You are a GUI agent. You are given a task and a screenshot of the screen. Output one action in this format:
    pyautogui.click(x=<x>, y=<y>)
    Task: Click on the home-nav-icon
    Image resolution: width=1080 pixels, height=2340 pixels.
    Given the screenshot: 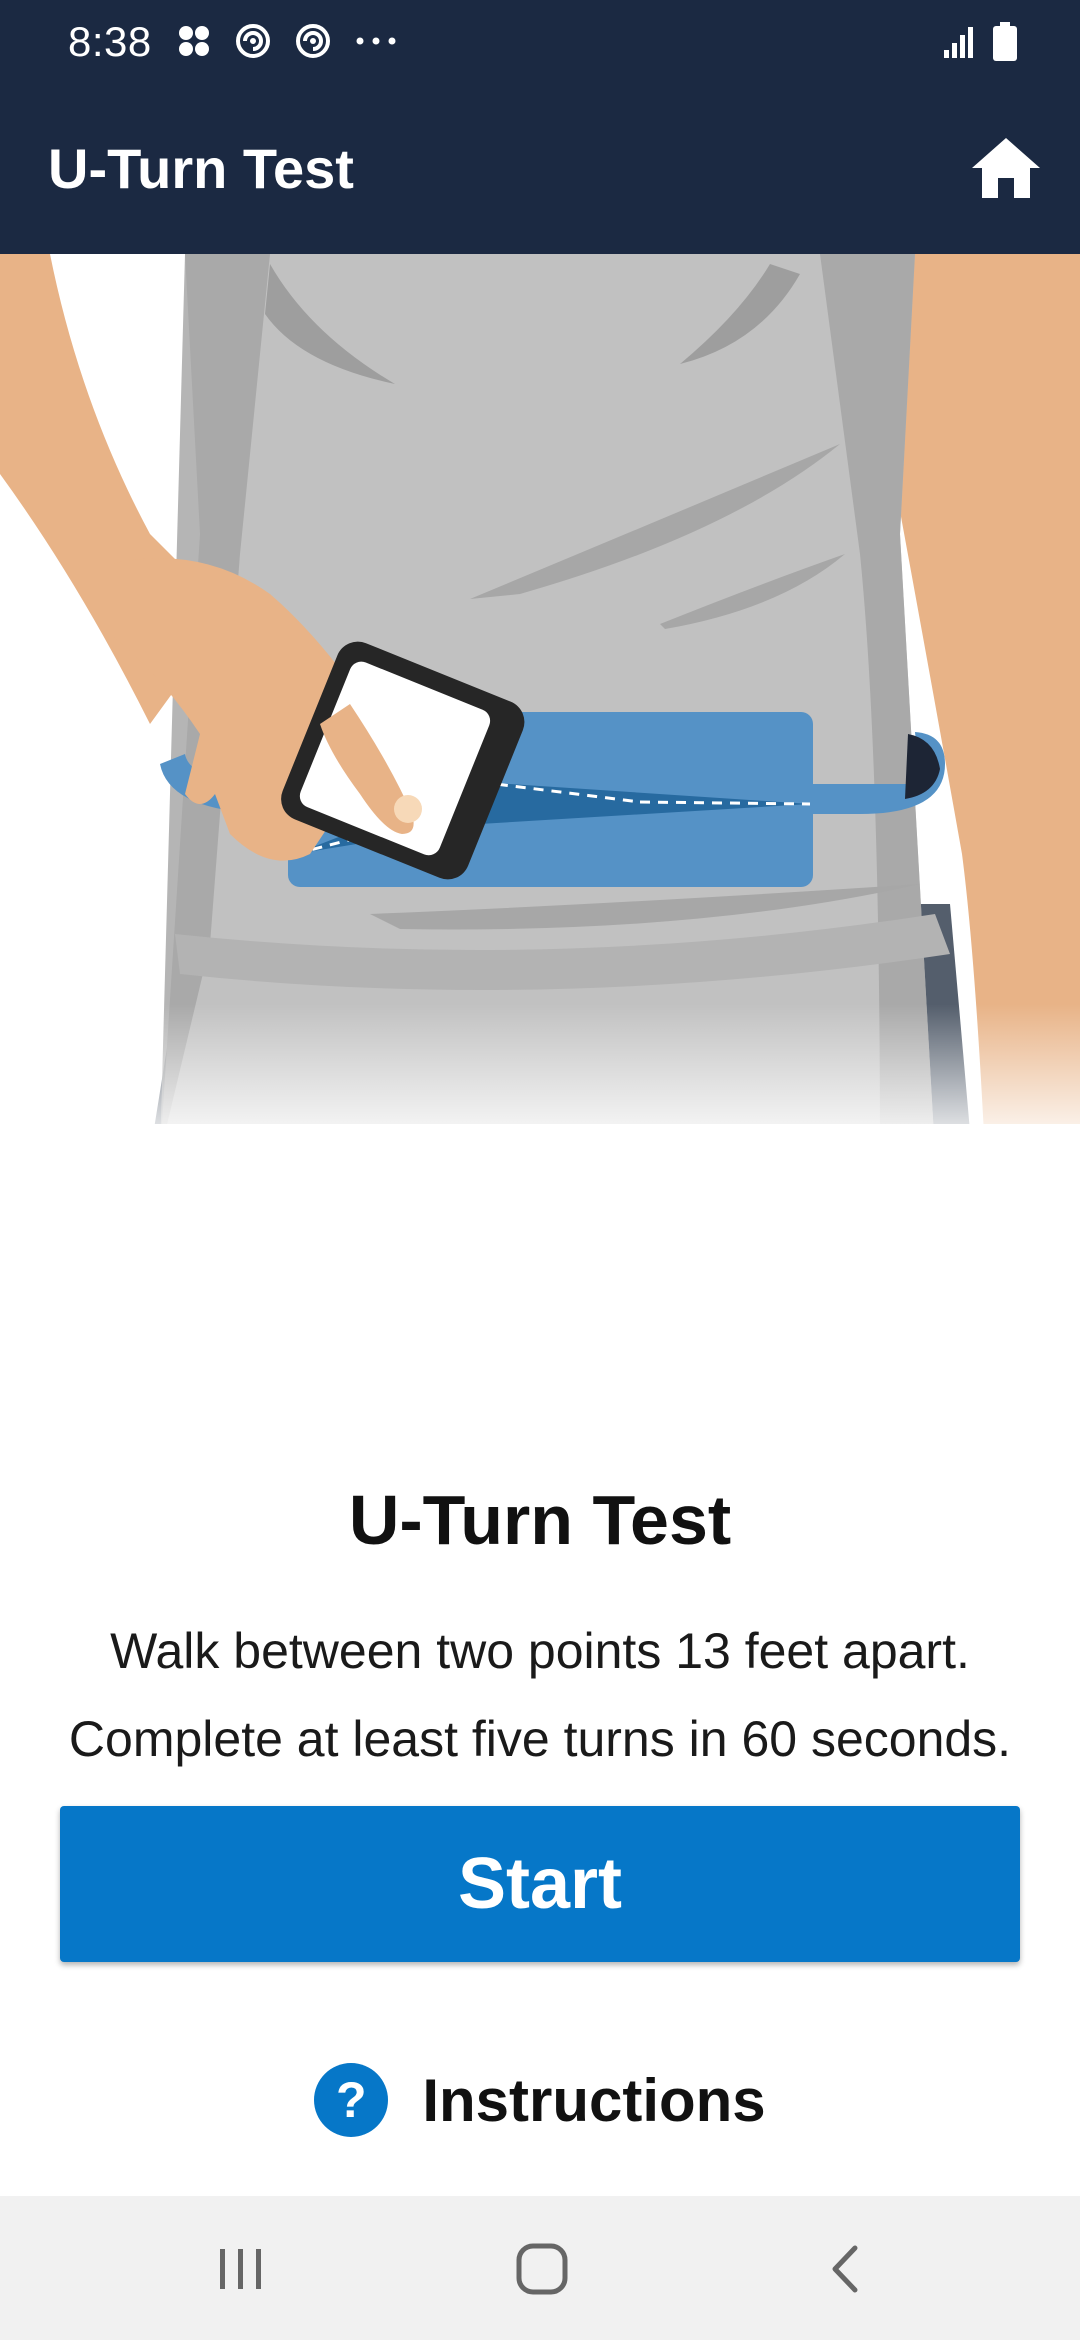 What is the action you would take?
    pyautogui.click(x=542, y=2269)
    